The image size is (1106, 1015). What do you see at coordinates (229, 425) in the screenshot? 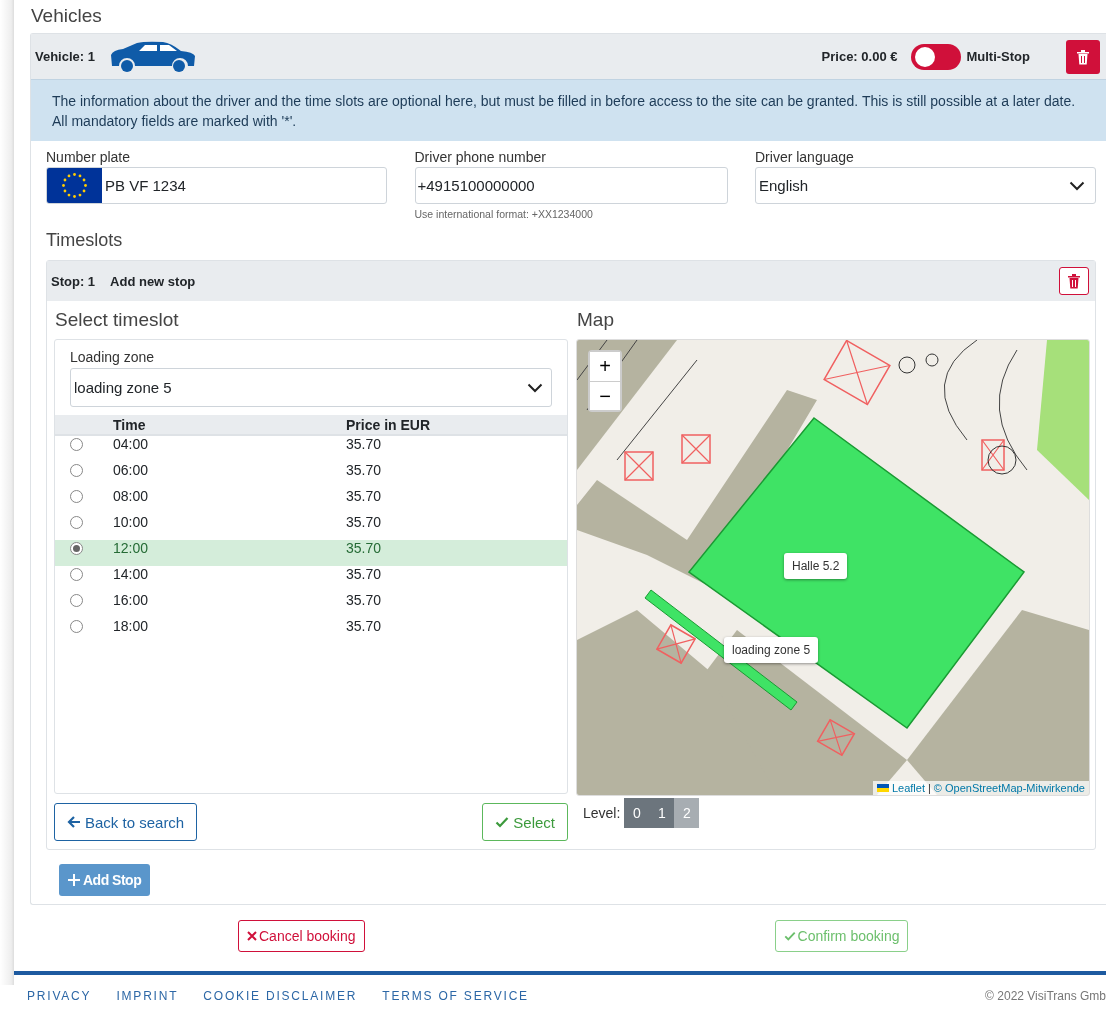
I see `column-header: Time` at bounding box center [229, 425].